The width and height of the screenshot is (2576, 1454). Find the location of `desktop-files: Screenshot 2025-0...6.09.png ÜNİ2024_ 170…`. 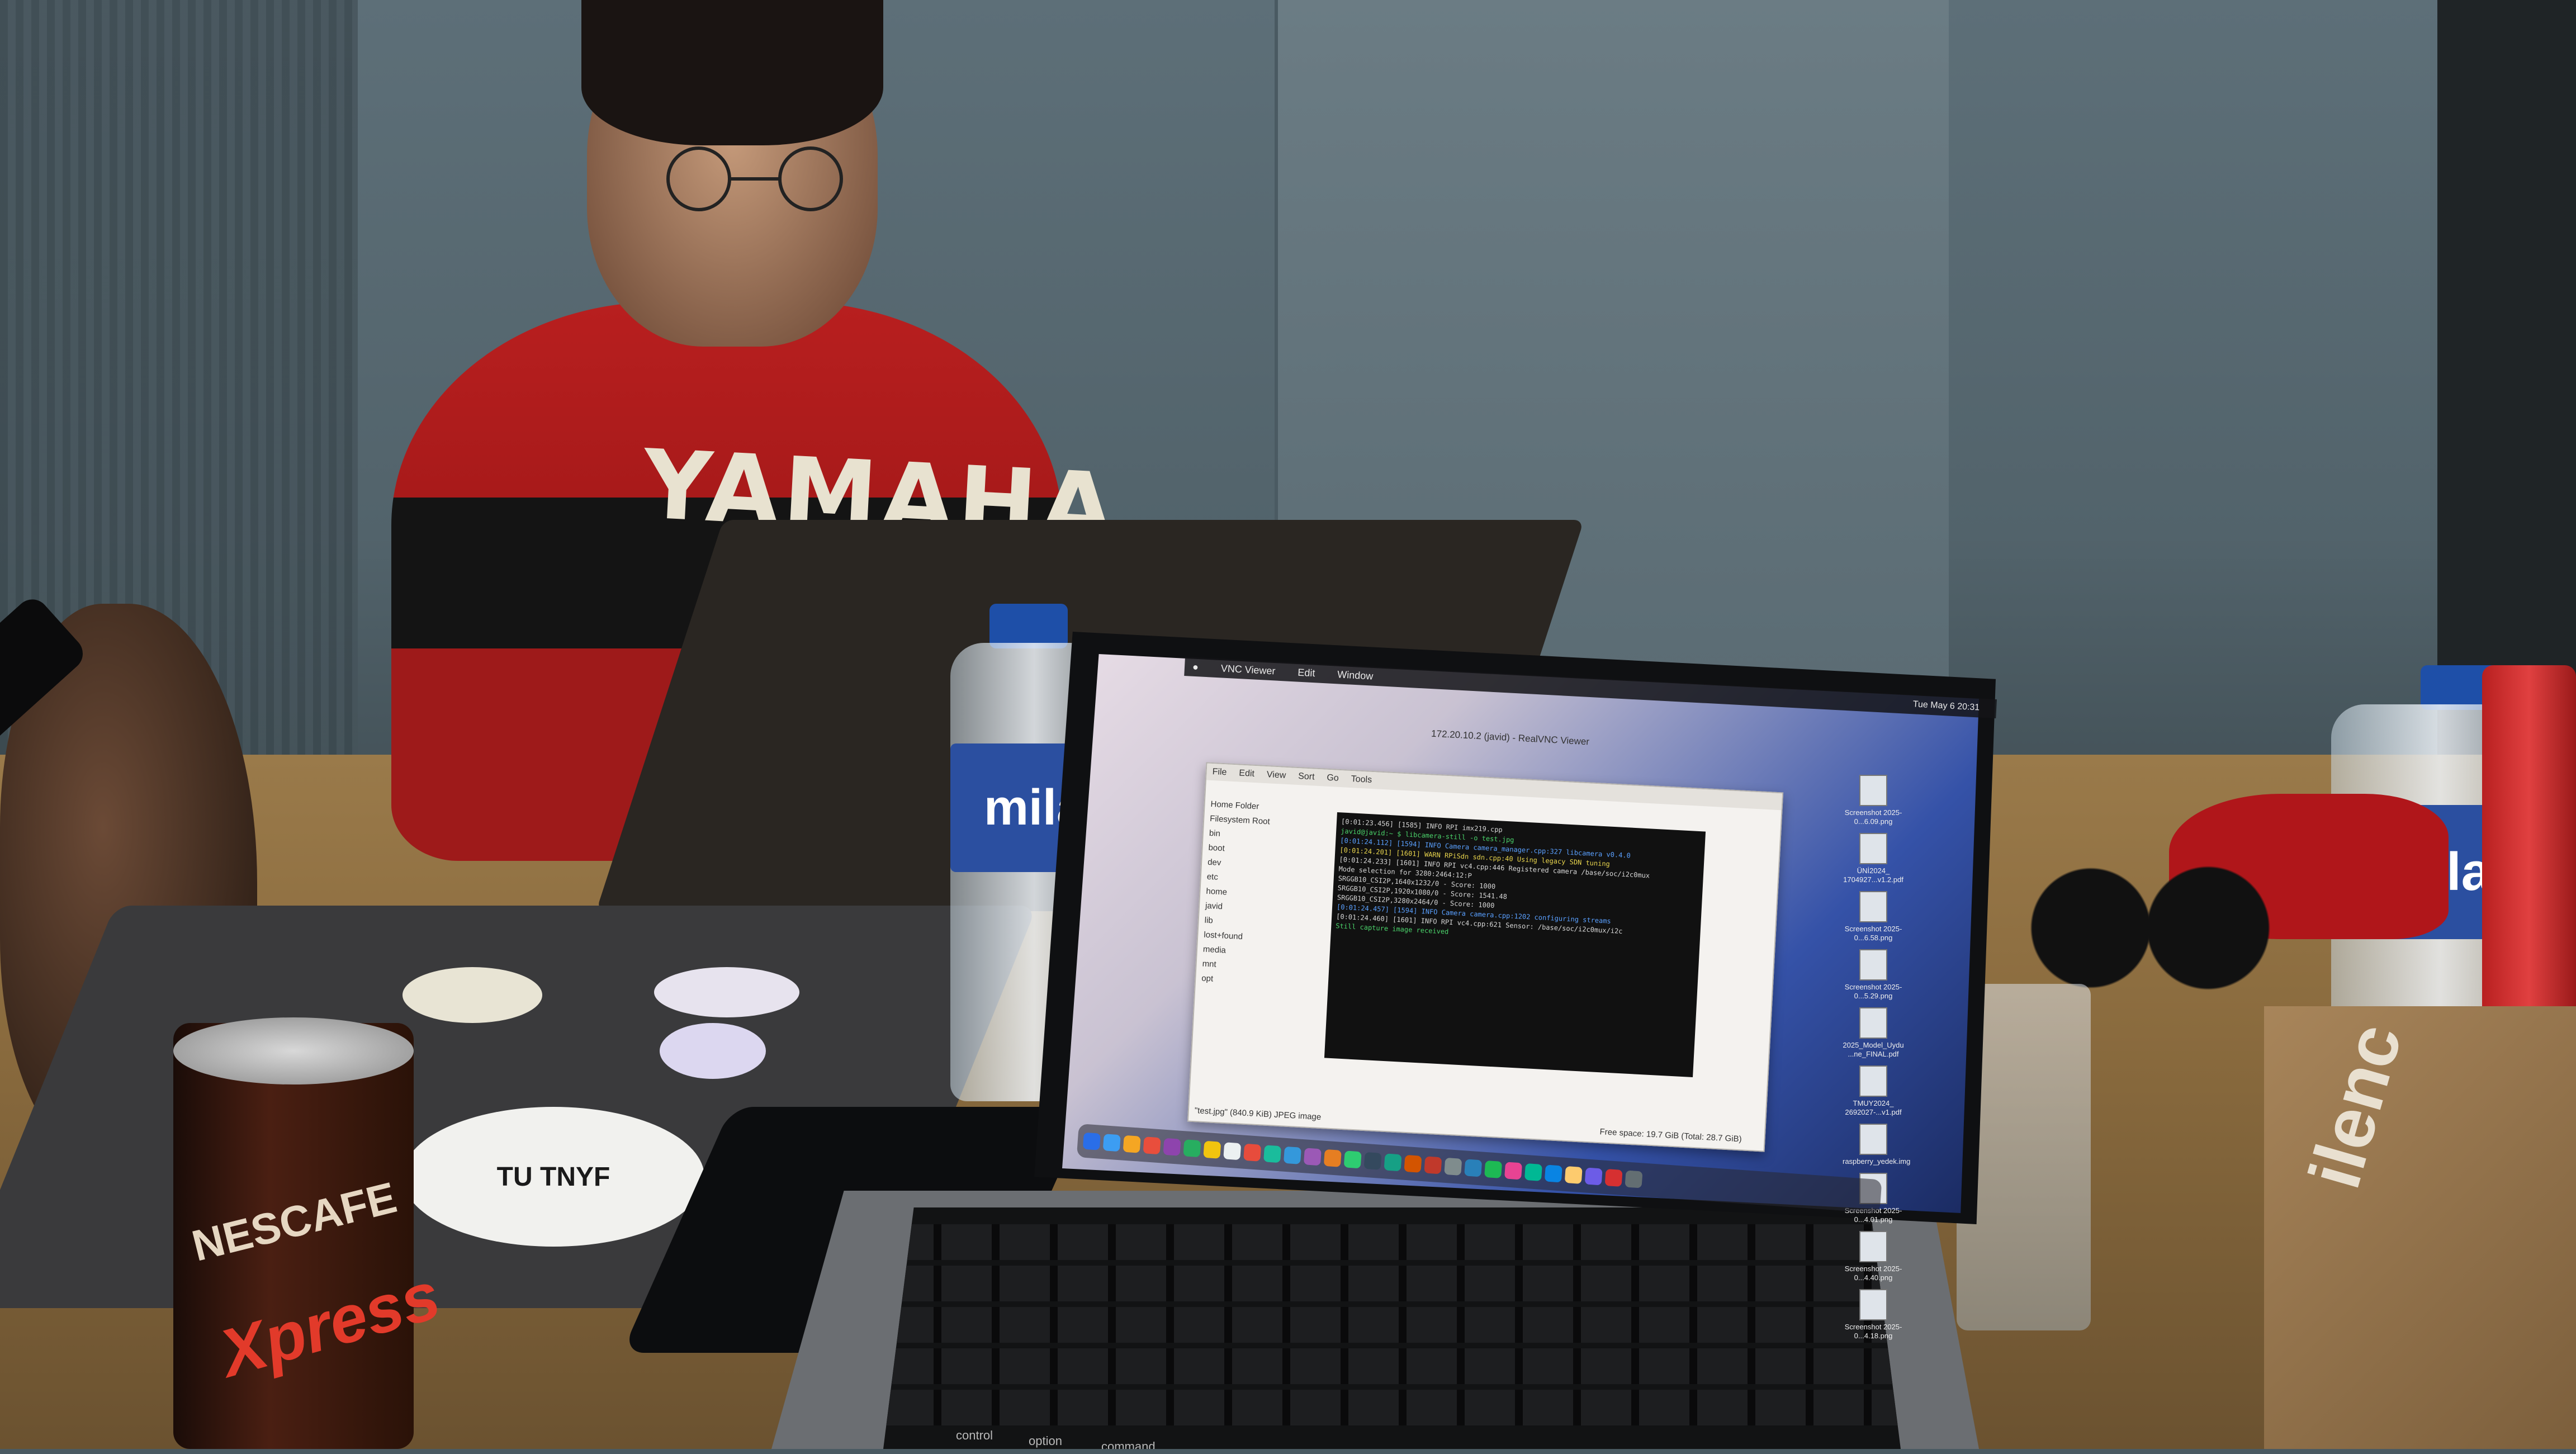

desktop-files: Screenshot 2025-0...6.09.png ÜNİ2024_ 170… is located at coordinates (1906, 1057).